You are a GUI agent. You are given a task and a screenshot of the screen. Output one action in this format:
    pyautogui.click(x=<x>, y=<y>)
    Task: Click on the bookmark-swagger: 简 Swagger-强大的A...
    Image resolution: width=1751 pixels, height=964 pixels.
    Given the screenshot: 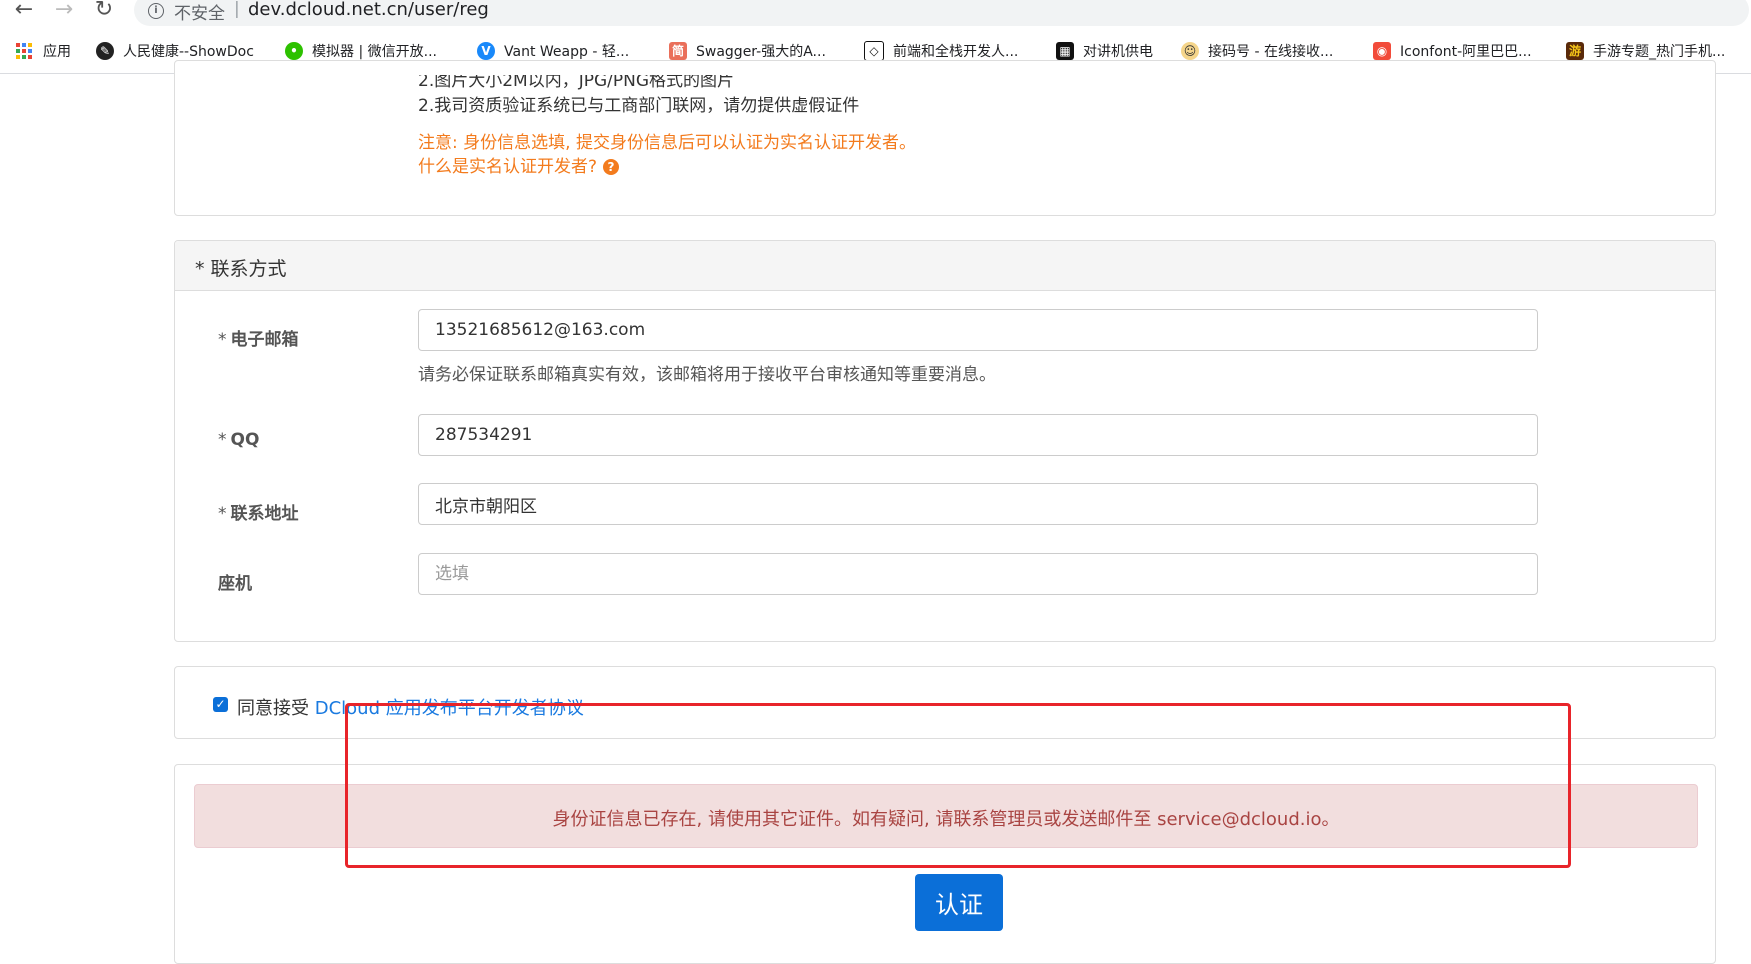 What is the action you would take?
    pyautogui.click(x=747, y=51)
    